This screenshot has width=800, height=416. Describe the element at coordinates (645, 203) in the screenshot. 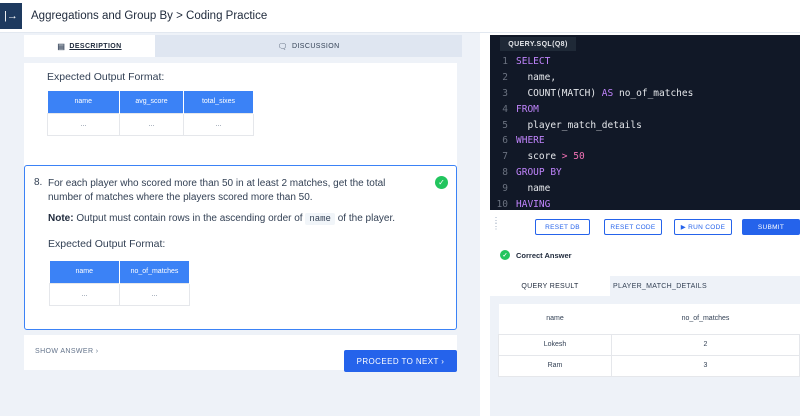

I see `code-line: 10 HAVING` at that location.